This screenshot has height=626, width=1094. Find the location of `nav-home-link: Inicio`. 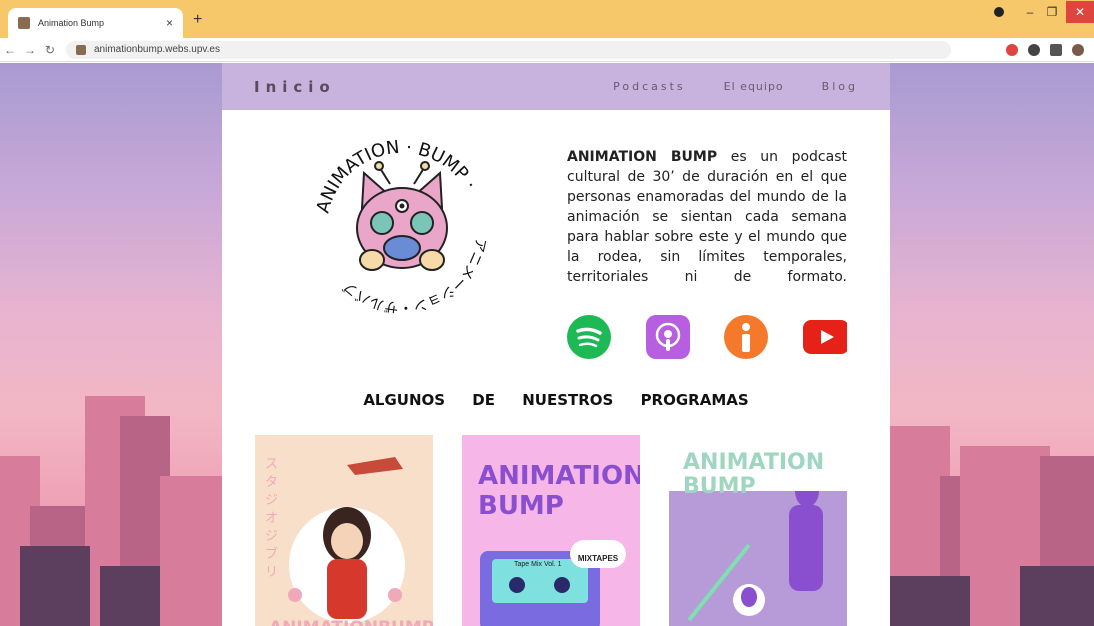

nav-home-link: Inicio is located at coordinates (295, 87).